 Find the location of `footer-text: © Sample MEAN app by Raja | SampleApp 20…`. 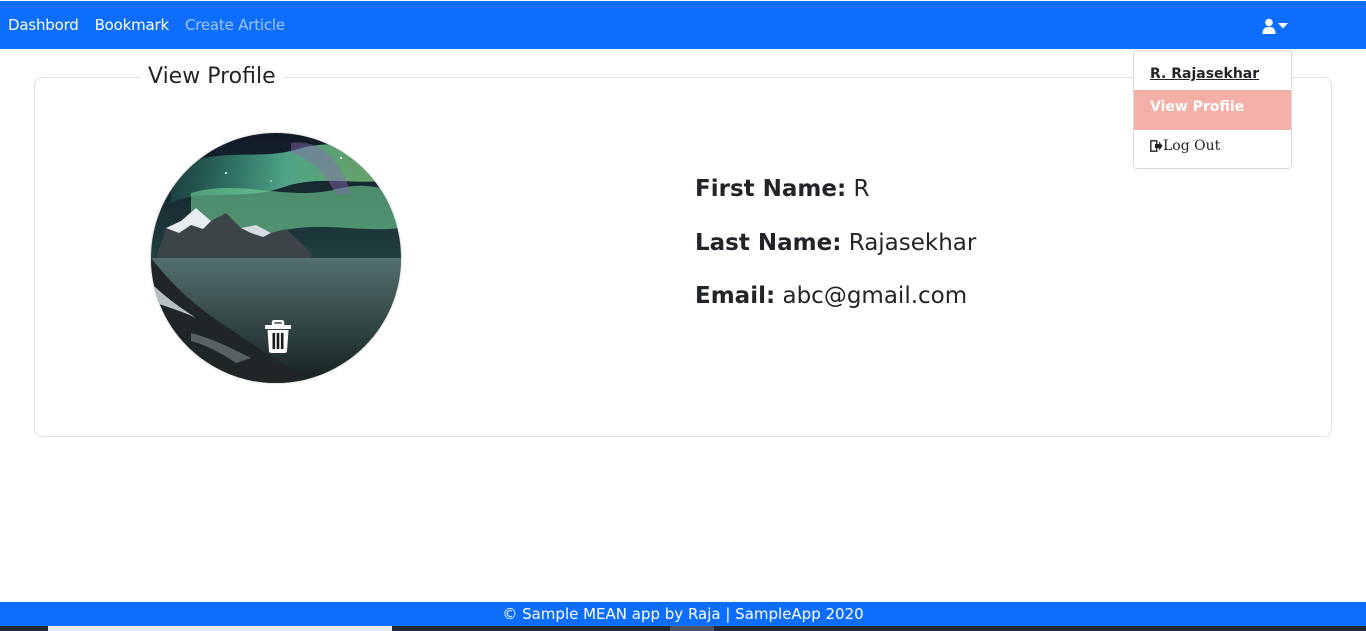

footer-text: © Sample MEAN app by Raja | SampleApp 20… is located at coordinates (683, 614).